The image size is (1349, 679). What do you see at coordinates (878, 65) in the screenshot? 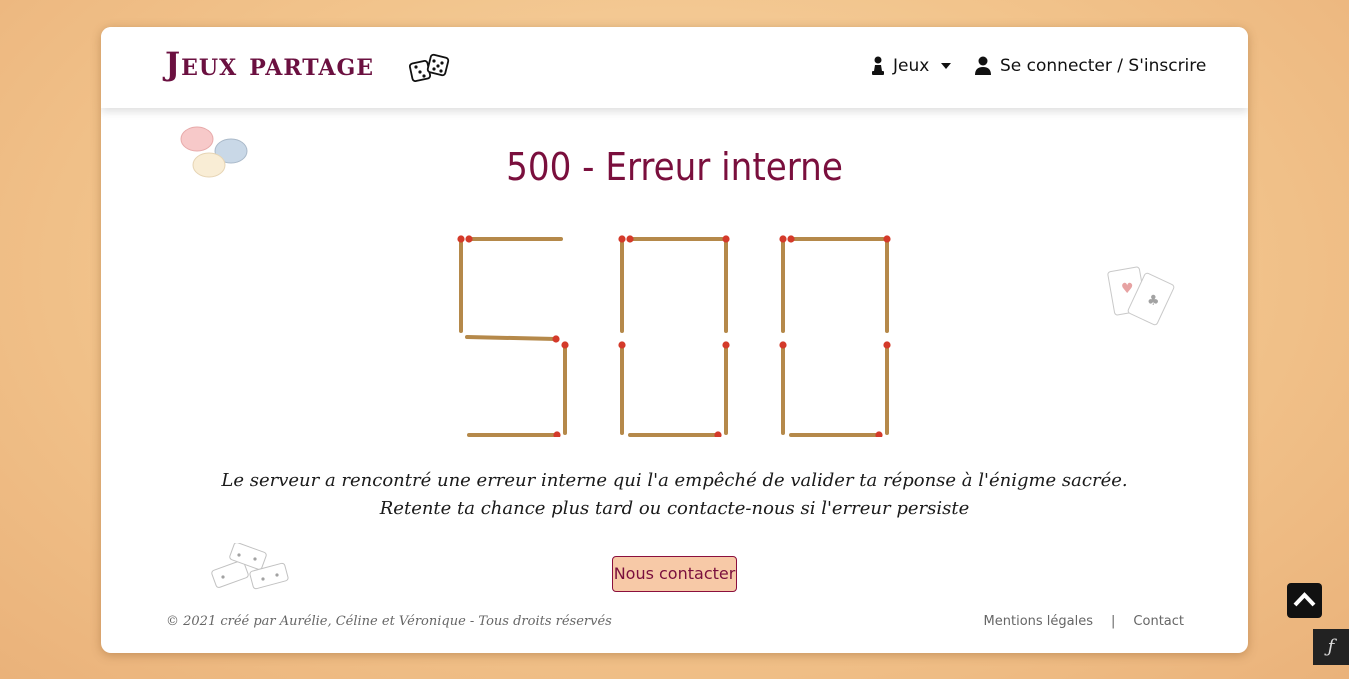
I see `chess-pawn-icon` at bounding box center [878, 65].